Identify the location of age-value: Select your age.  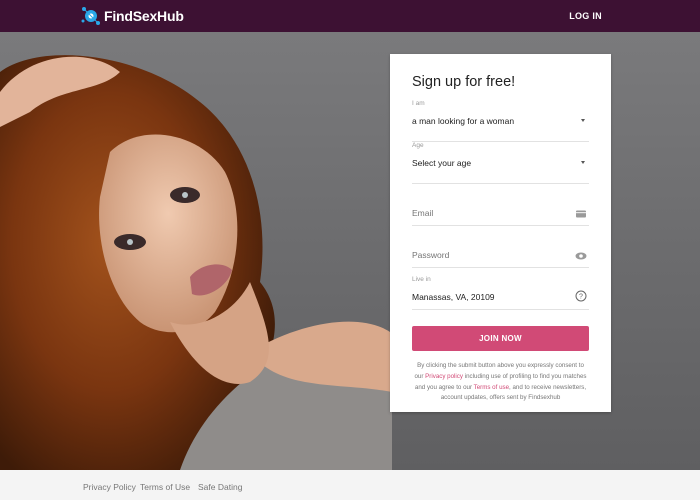
(442, 163).